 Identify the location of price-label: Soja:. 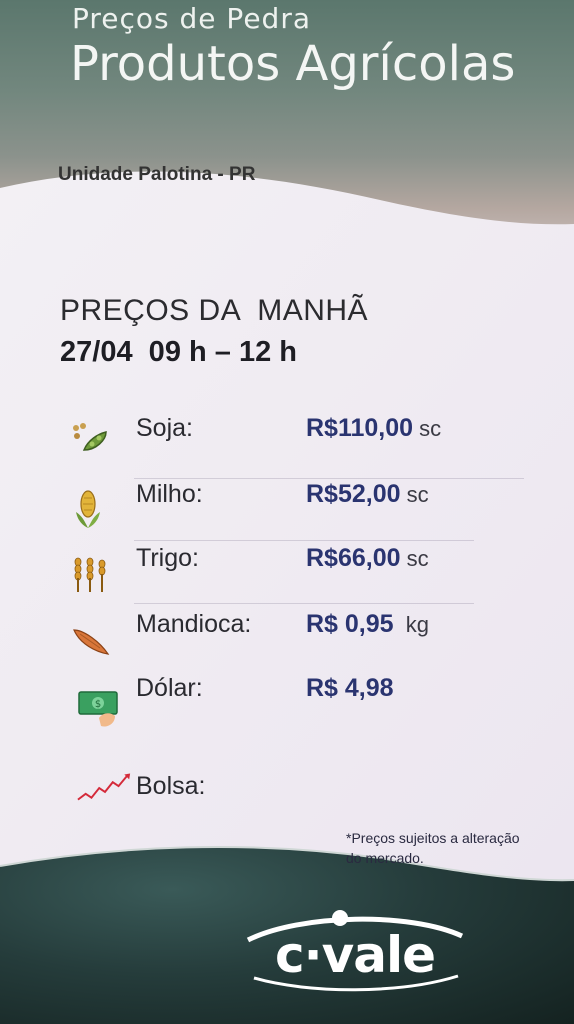
(164, 428).